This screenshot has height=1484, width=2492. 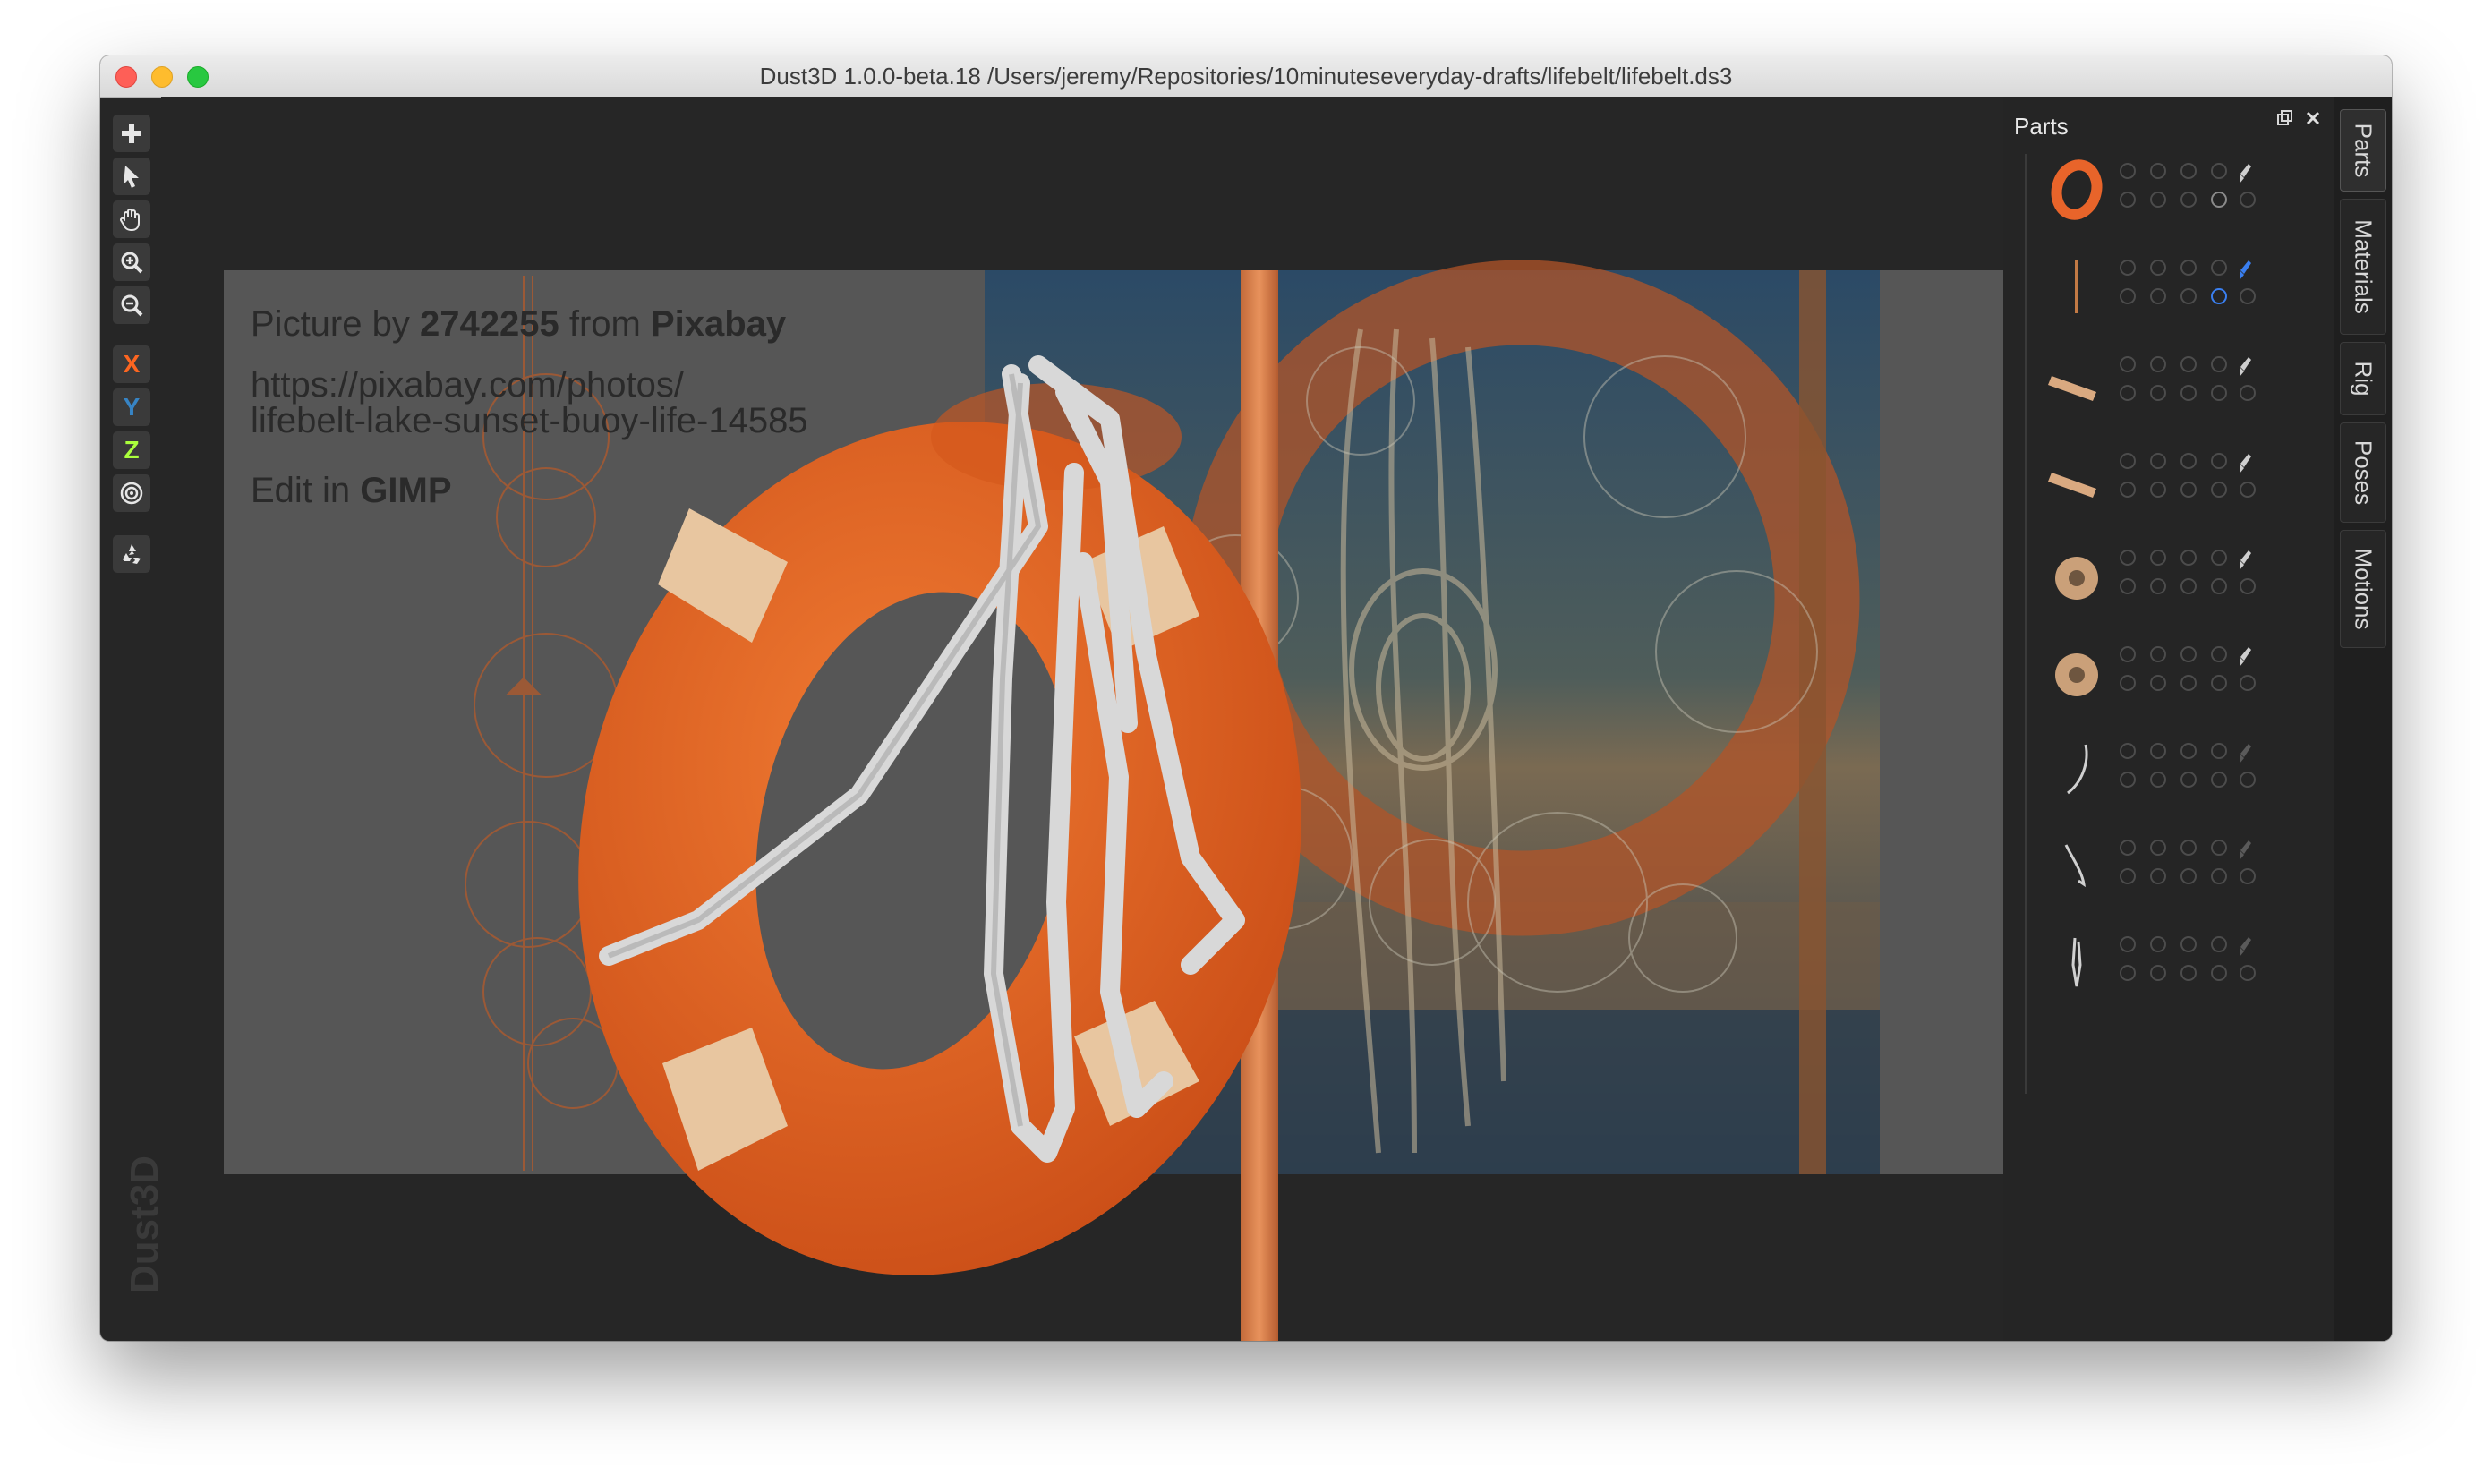 I want to click on y-axis-toggle: Y, so click(x=131, y=407).